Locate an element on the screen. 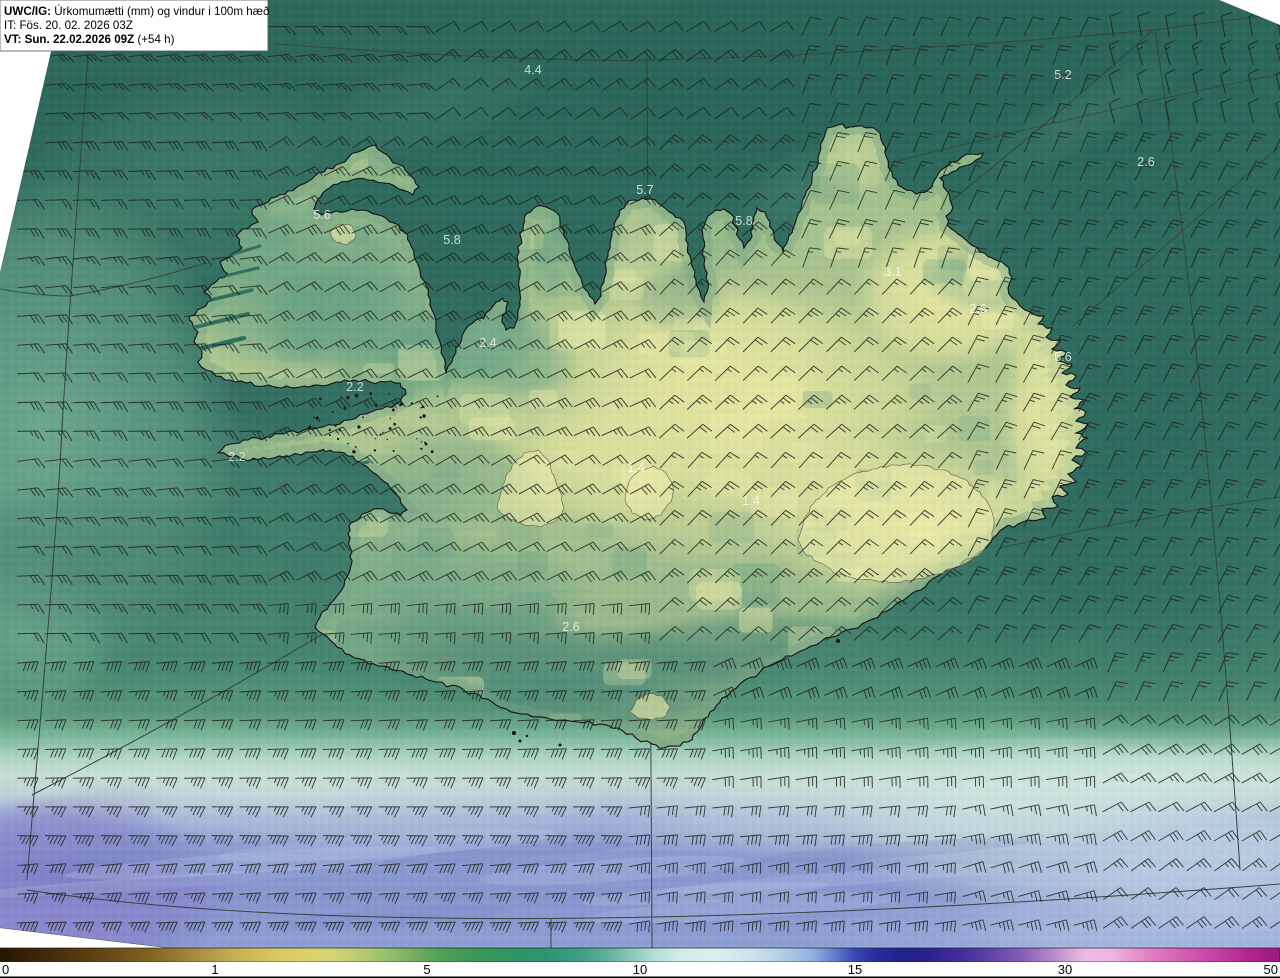 The height and width of the screenshot is (978, 1280). svg-text: 0 is located at coordinates (5, 969).